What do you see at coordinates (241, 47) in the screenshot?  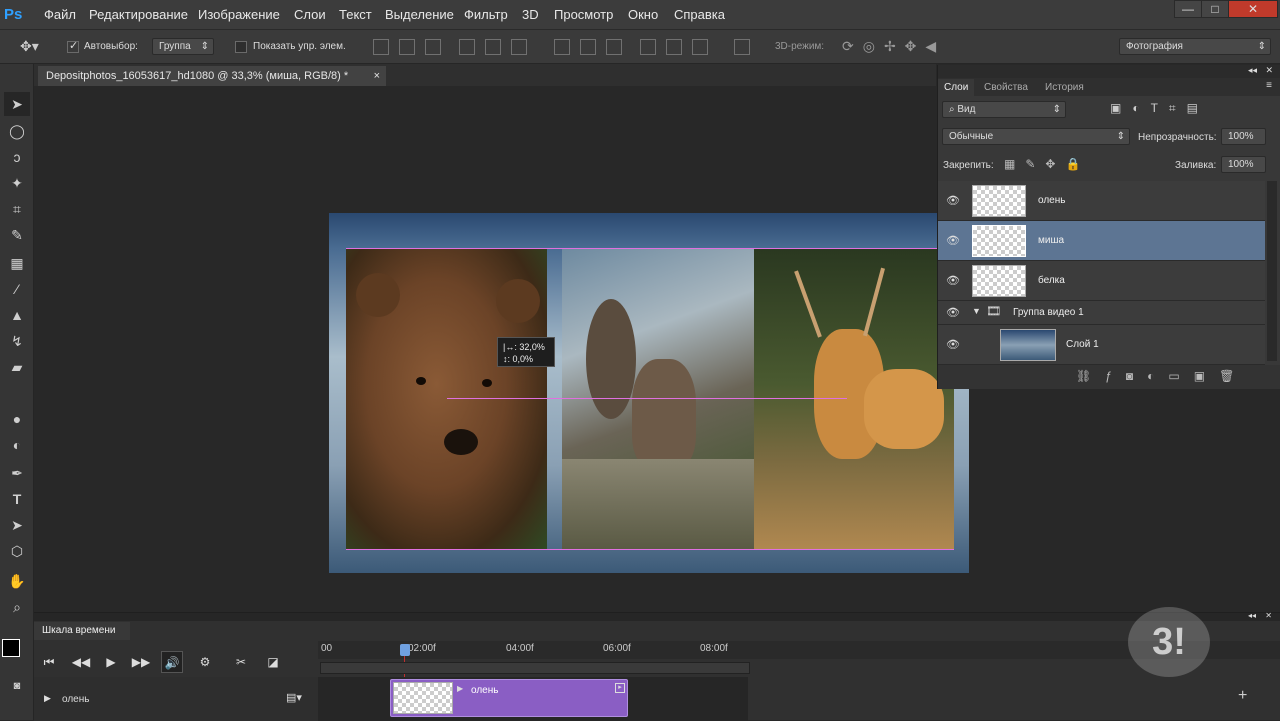 I see `show-transform-controls-checkbox` at bounding box center [241, 47].